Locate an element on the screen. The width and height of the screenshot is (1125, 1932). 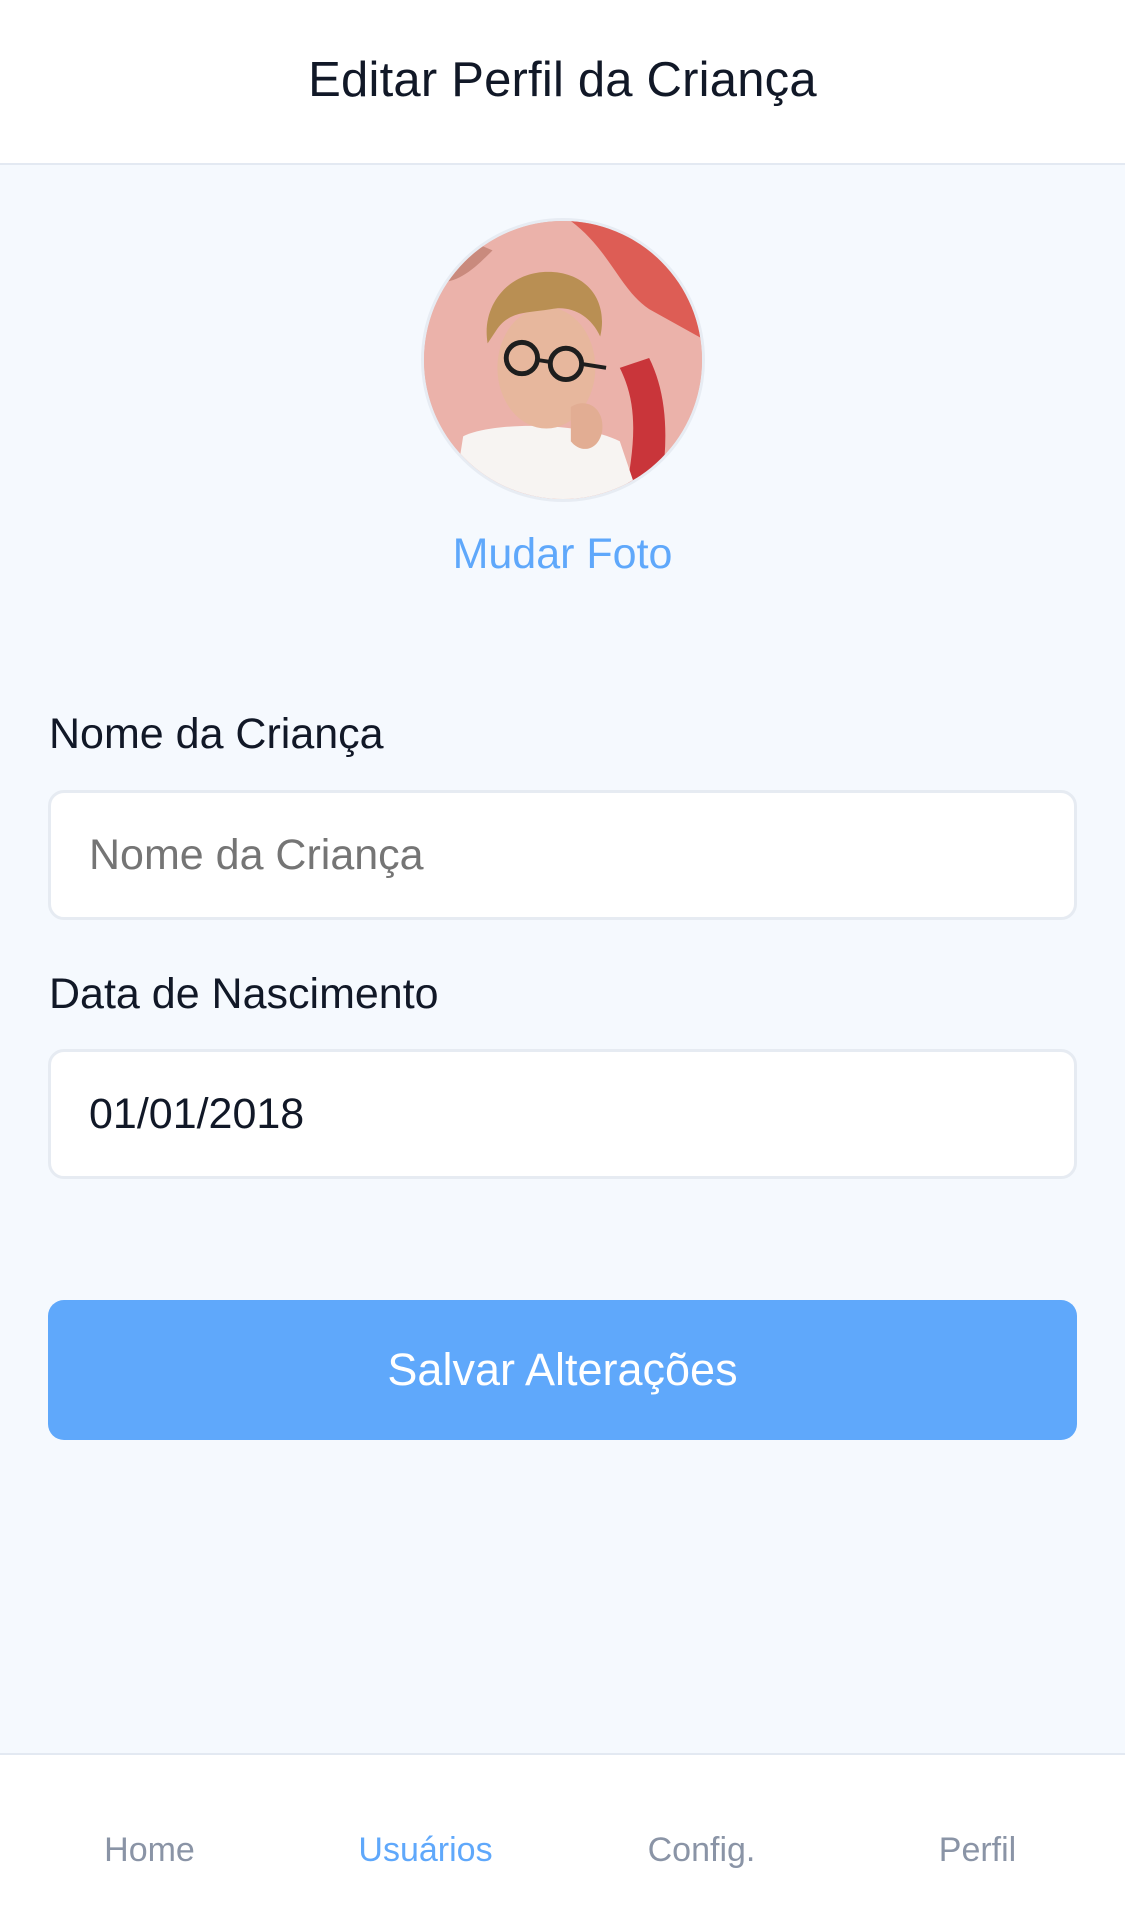
page-title: Editar Perfil da Criança is located at coordinates (562, 80).